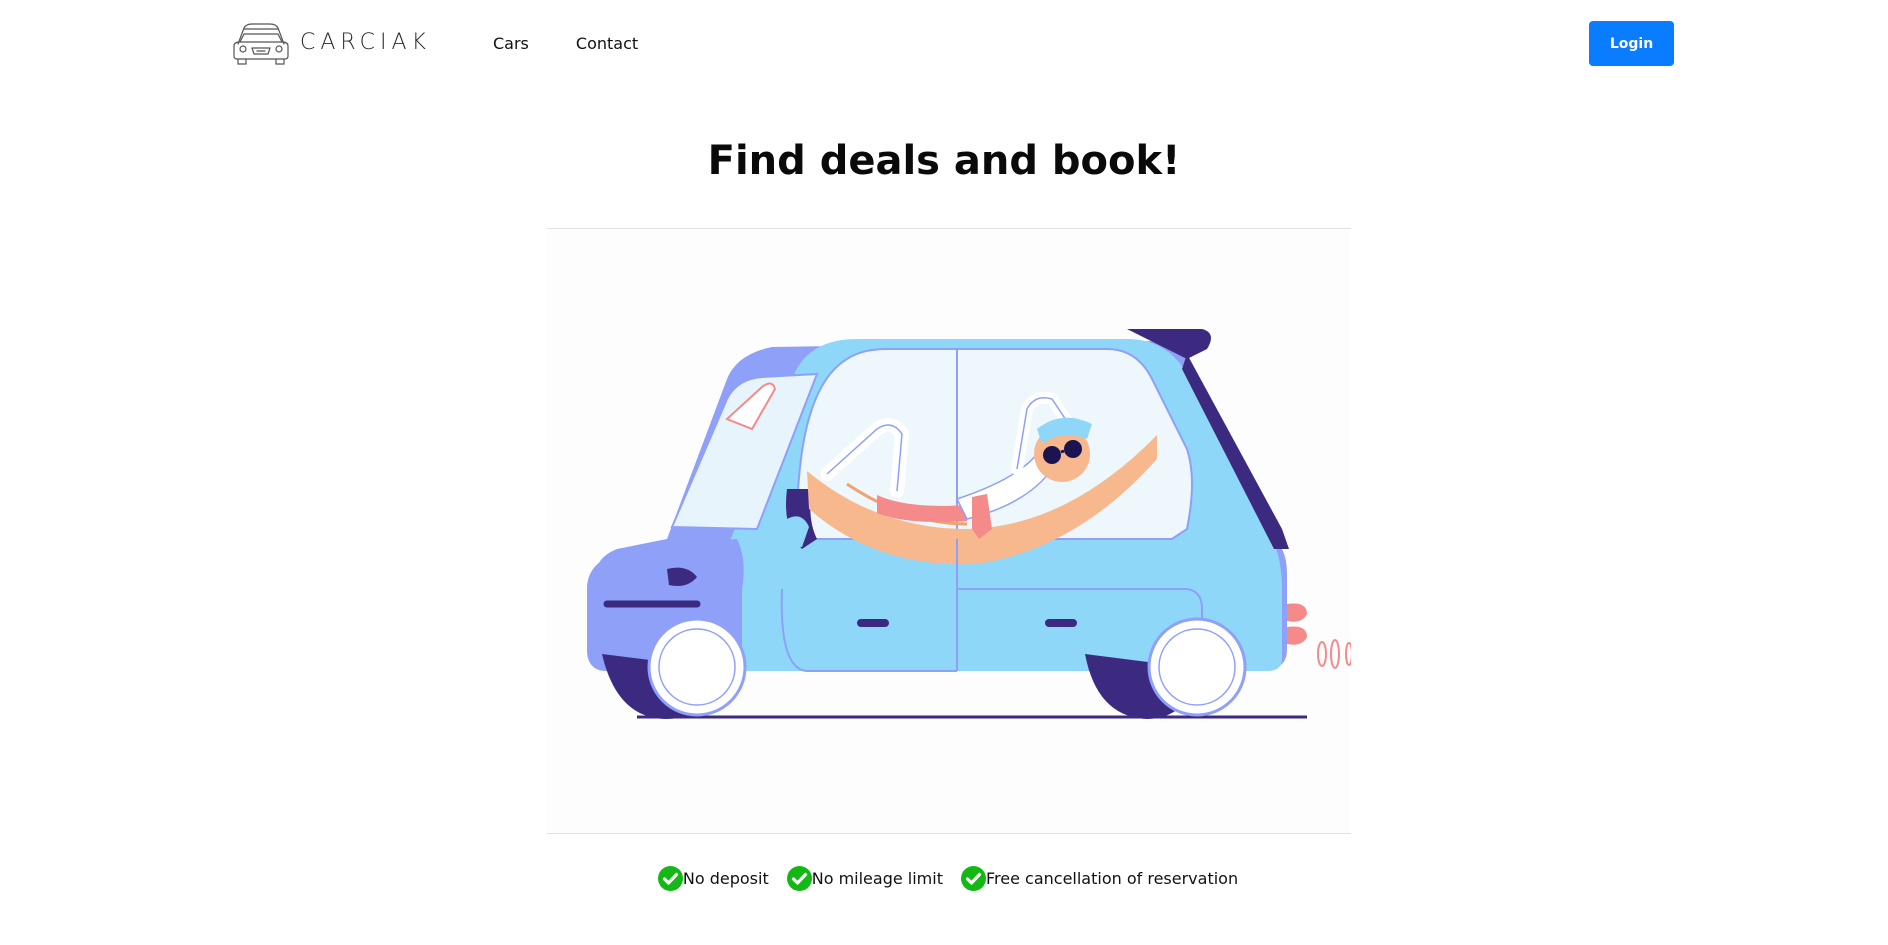 The height and width of the screenshot is (945, 1888). I want to click on nav-link-cars: Cars, so click(511, 43).